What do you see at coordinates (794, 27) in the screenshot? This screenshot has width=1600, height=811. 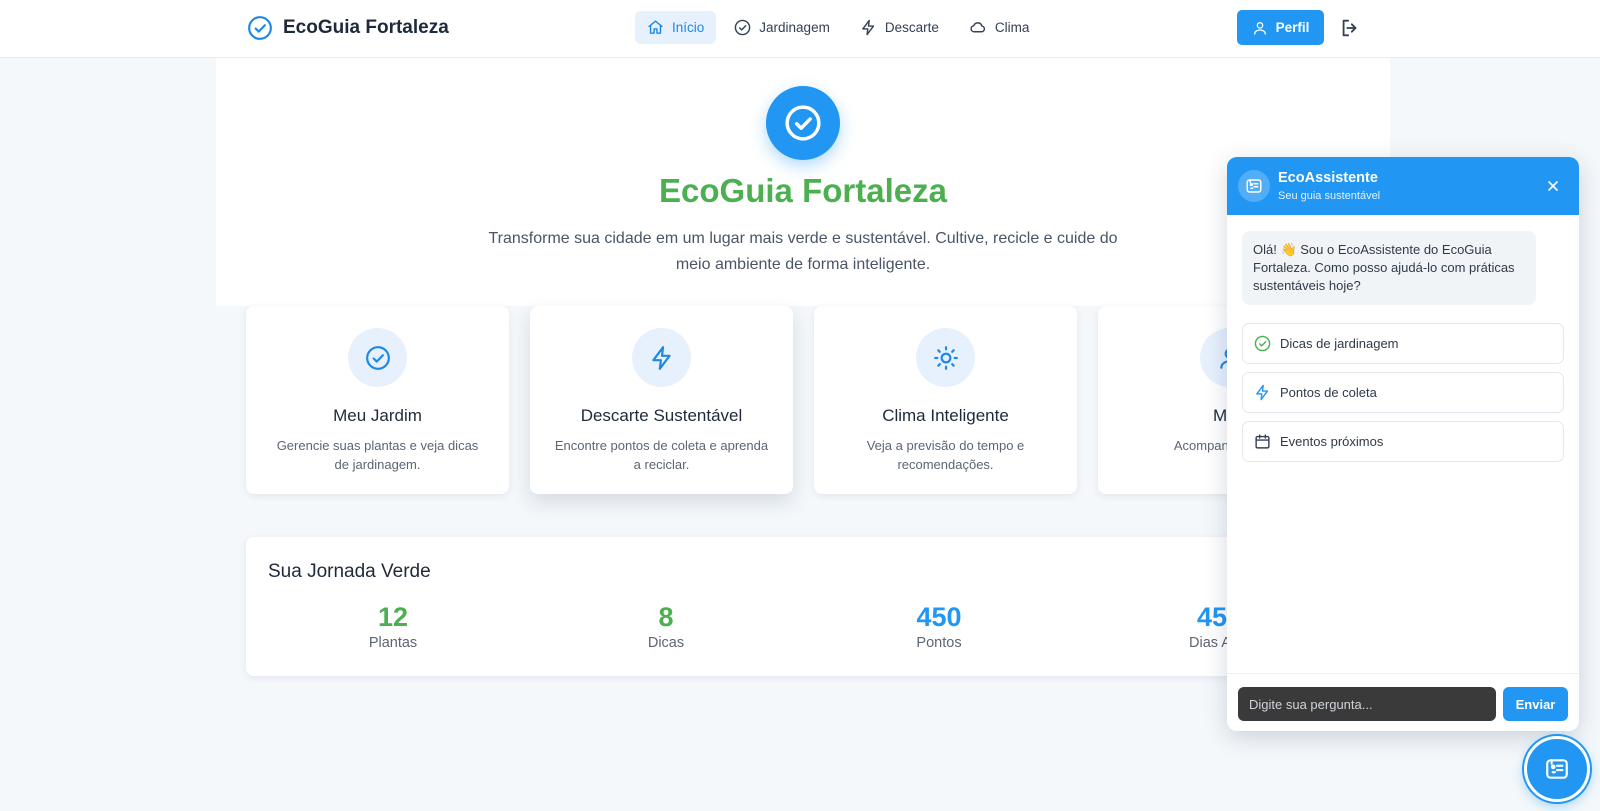 I see `nav-link-label: Jardinagem` at bounding box center [794, 27].